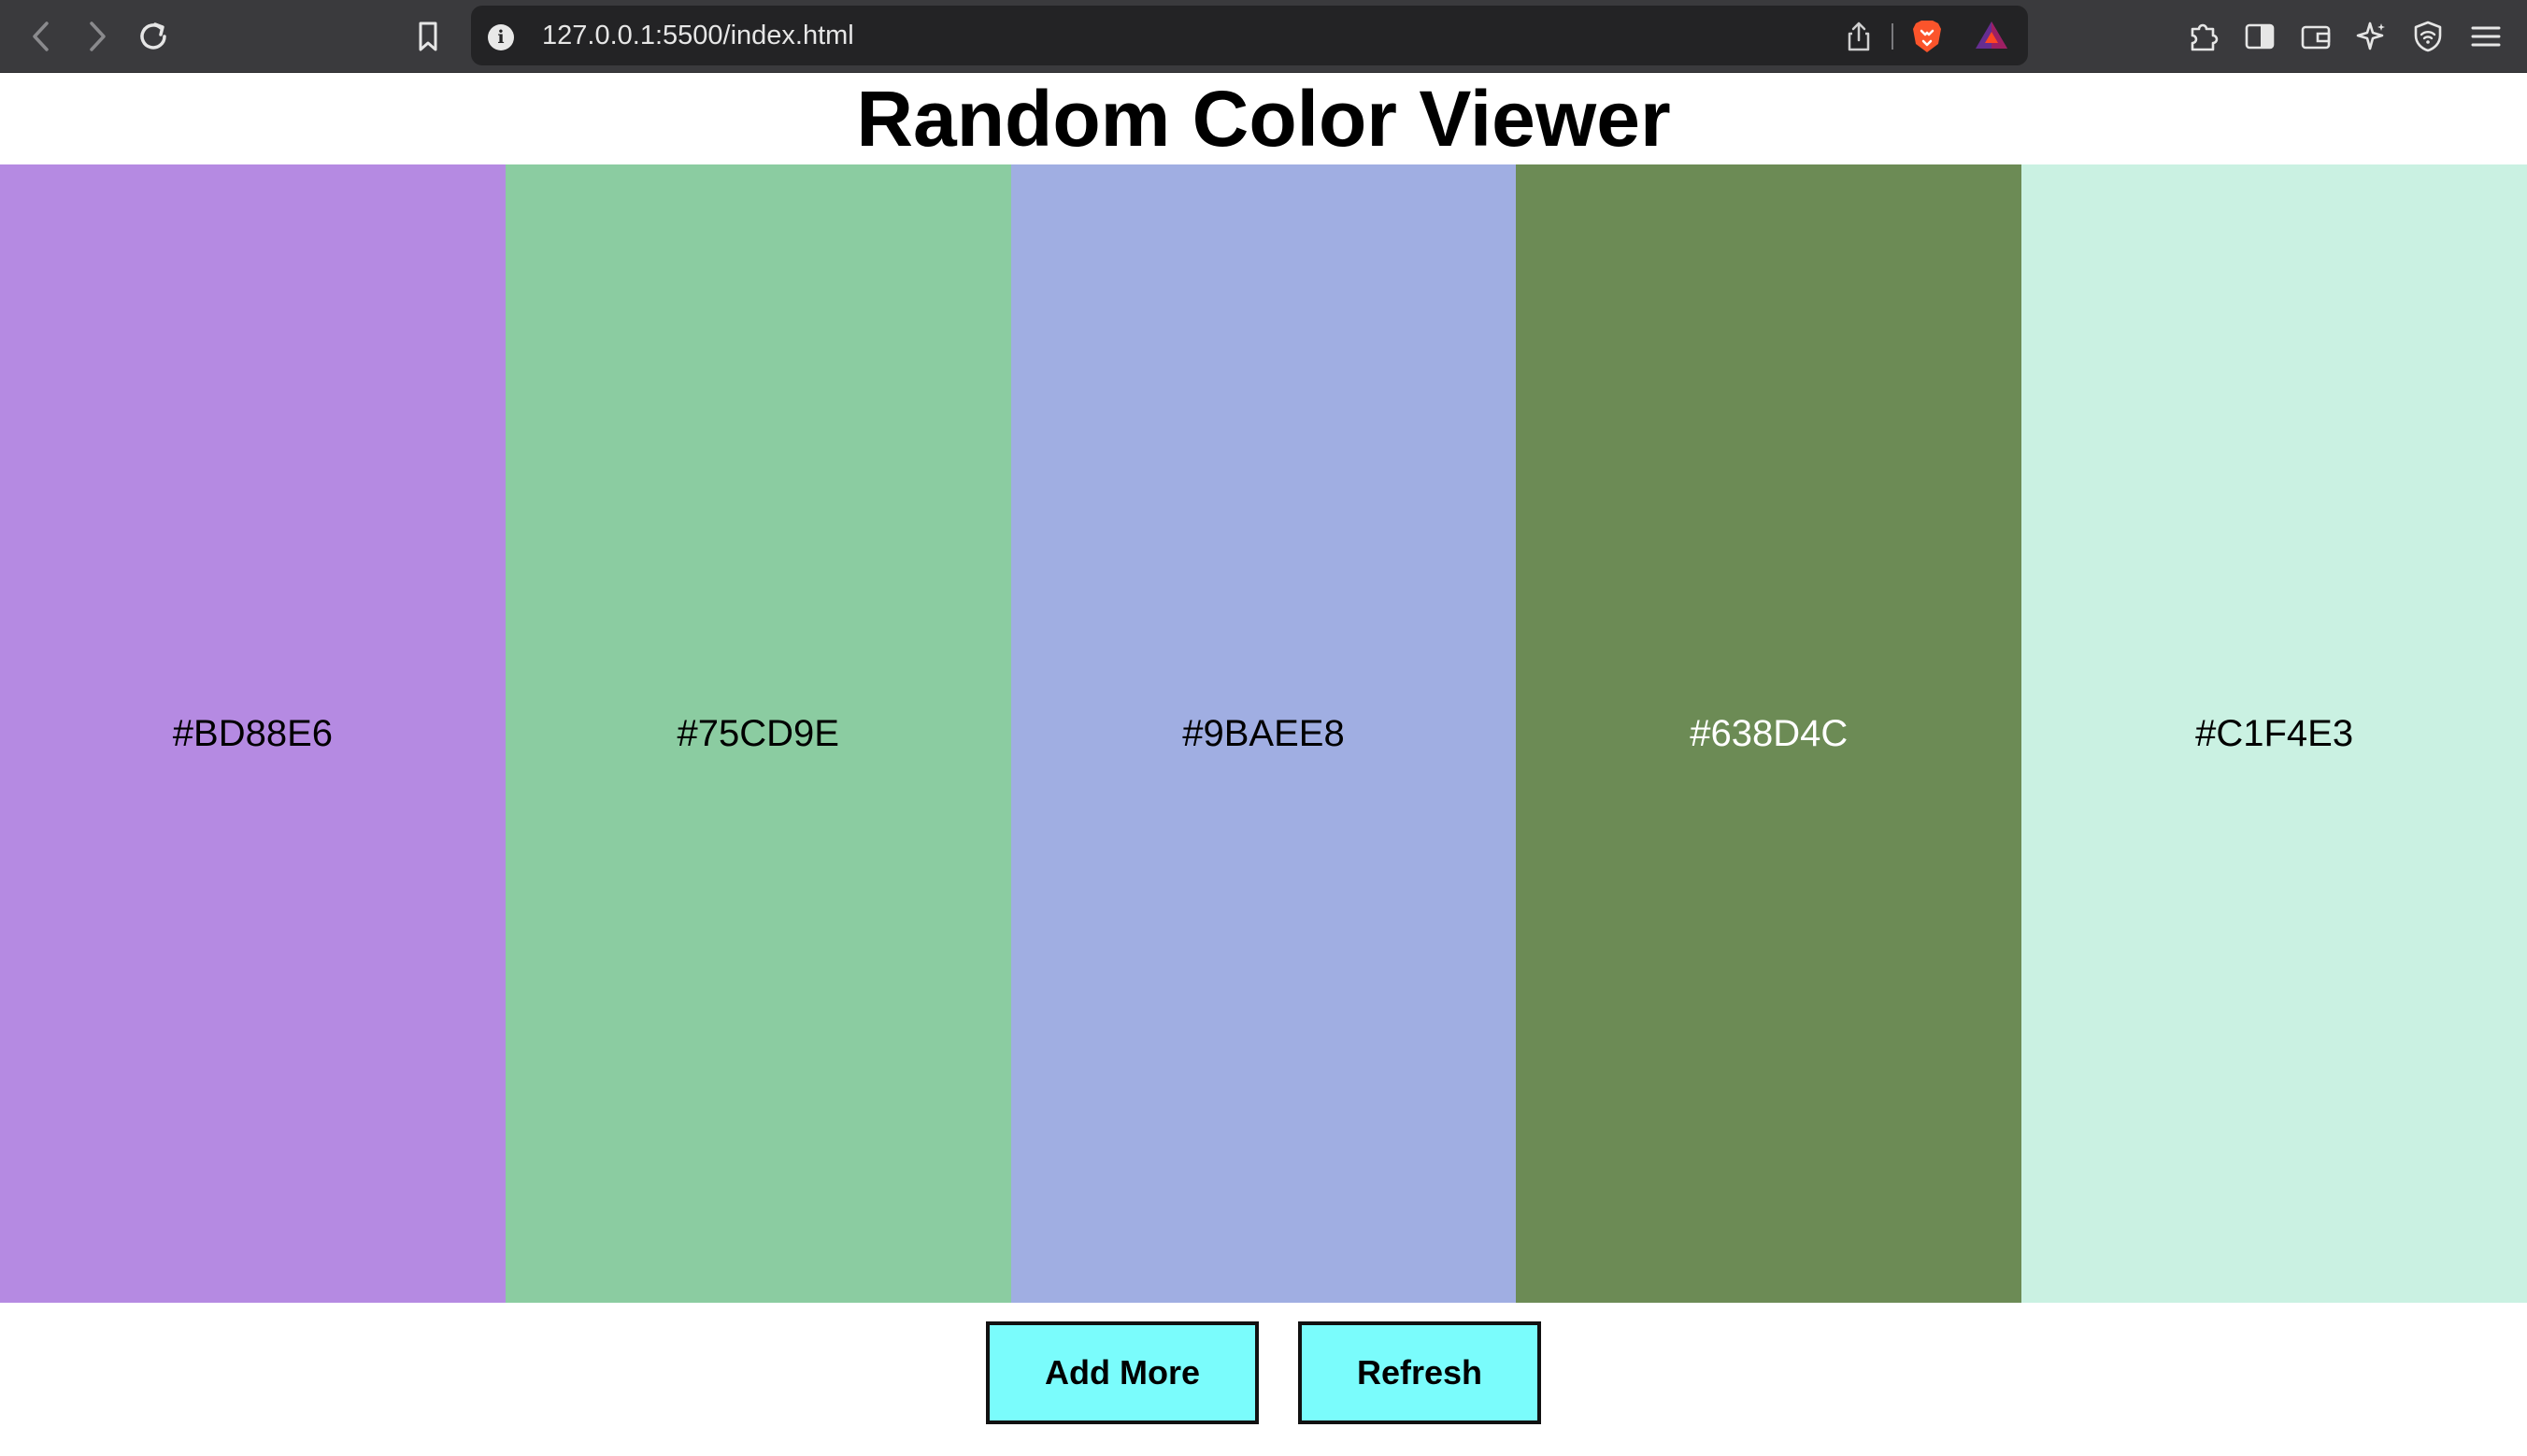  I want to click on puzzle-icon, so click(2203, 36).